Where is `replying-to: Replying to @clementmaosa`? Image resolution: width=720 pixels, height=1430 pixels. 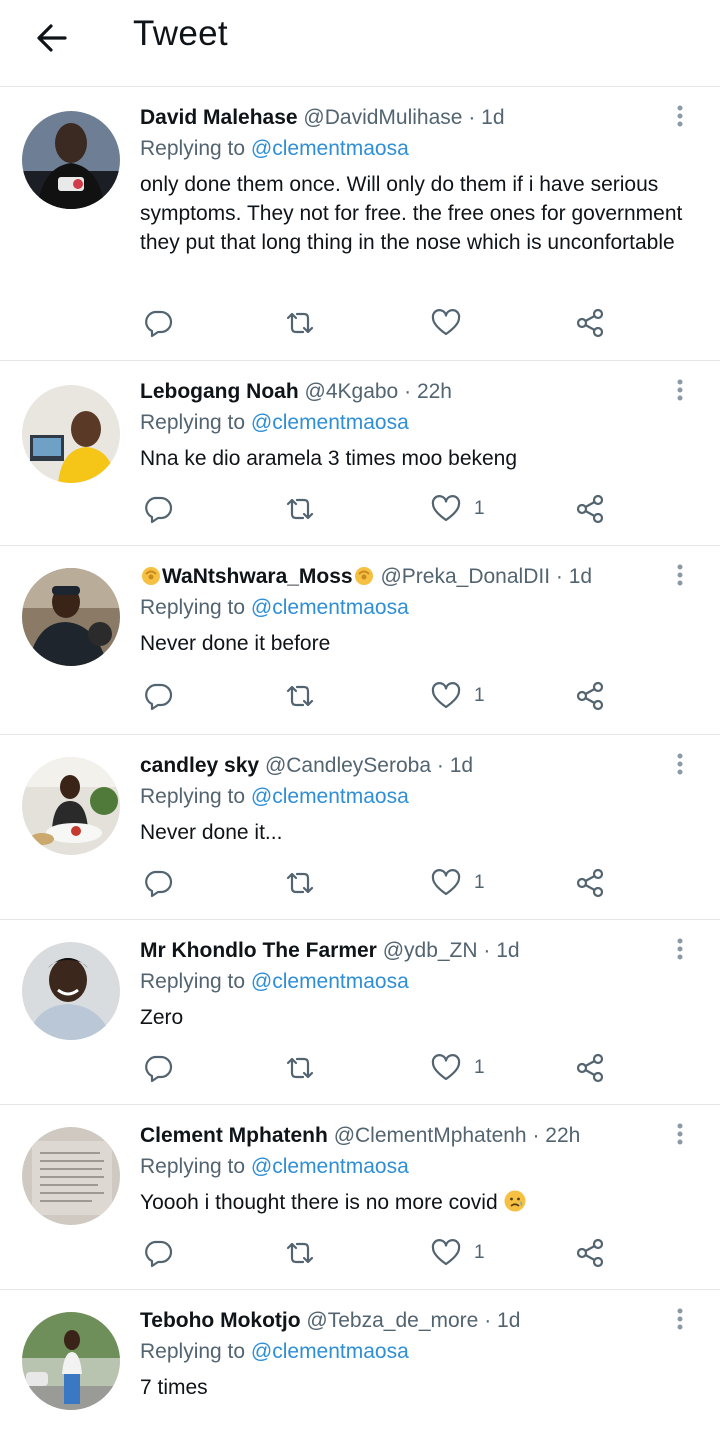
replying-to: Replying to @clementmaosa is located at coordinates (415, 423).